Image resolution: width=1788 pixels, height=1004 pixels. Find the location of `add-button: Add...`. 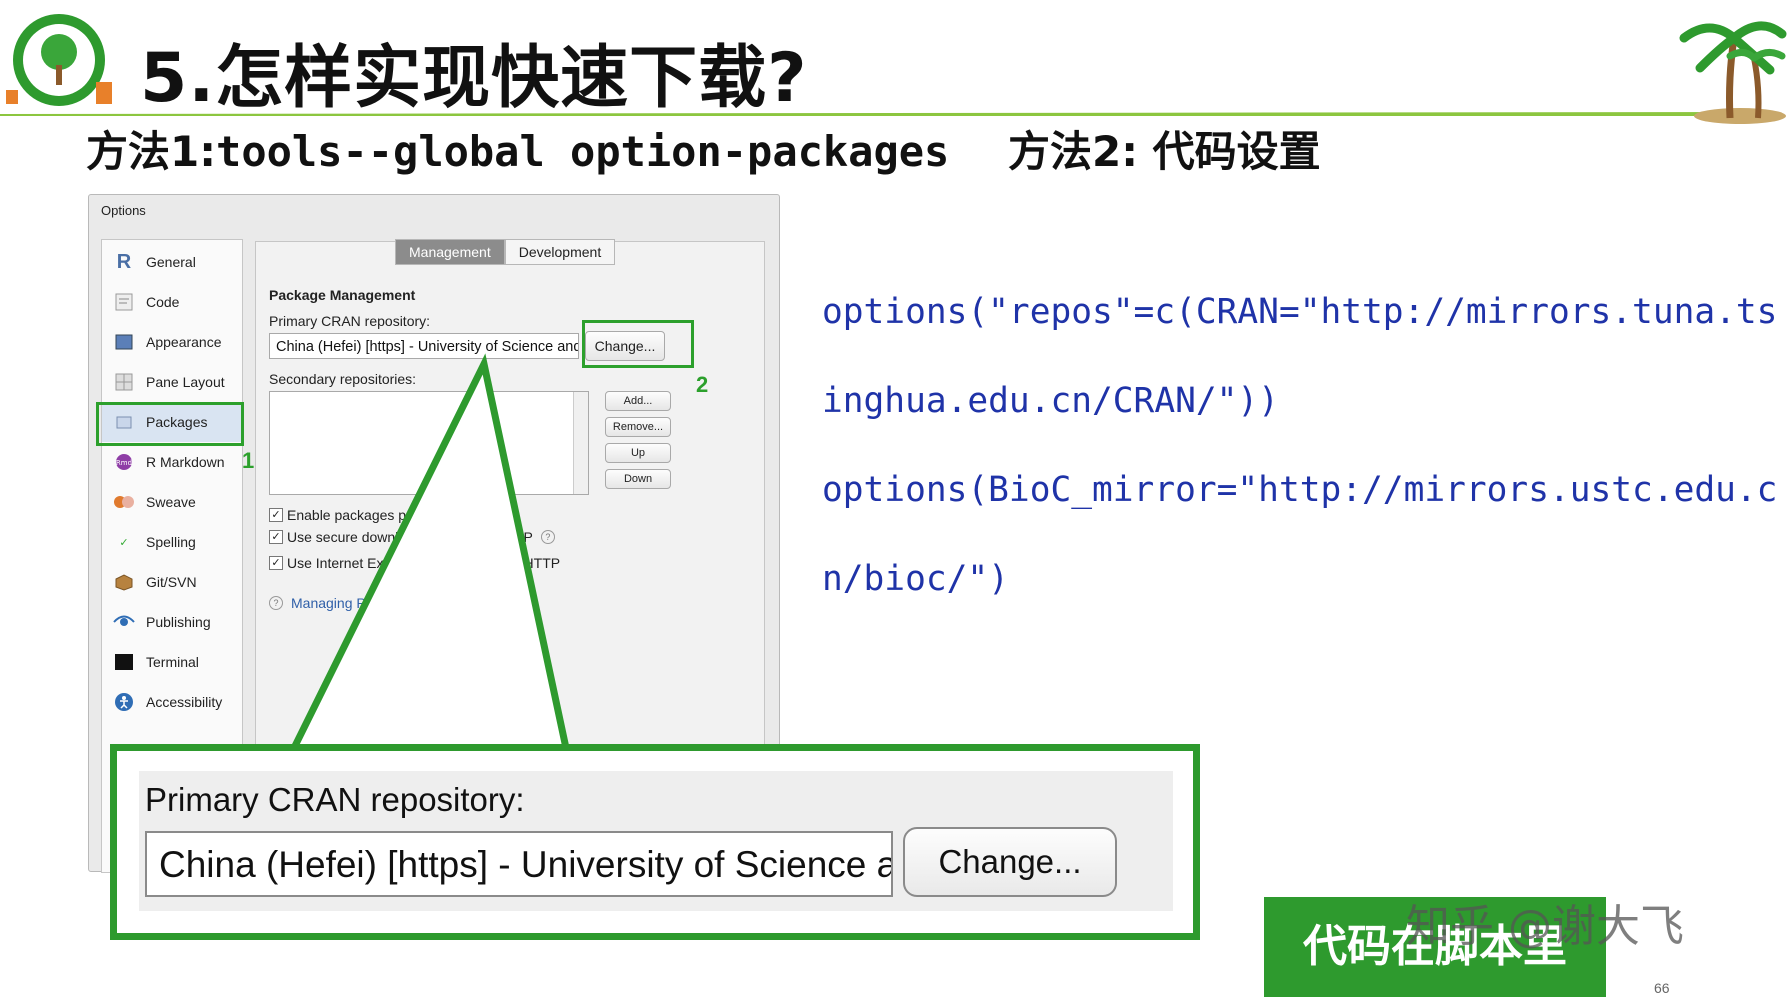

add-button: Add... is located at coordinates (638, 401).